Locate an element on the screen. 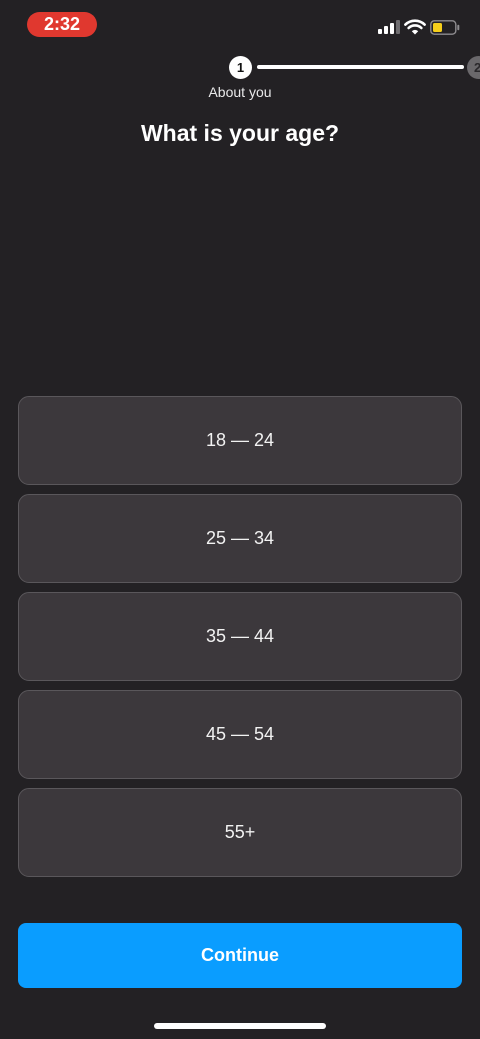 The image size is (480, 1039). age-option-18-24: 18 — 24 is located at coordinates (240, 440).